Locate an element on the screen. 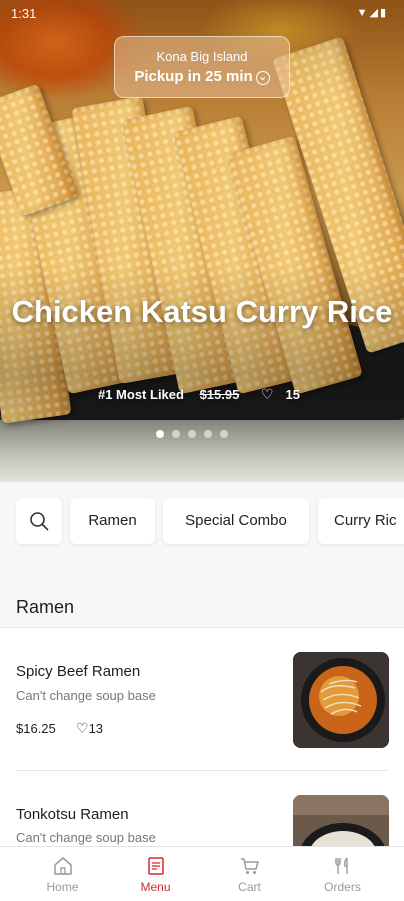 Image resolution: width=404 pixels, height=901 pixels. featured-dish-meta: #1 Most Liked $15.95 ♡ 15 is located at coordinates (202, 394).